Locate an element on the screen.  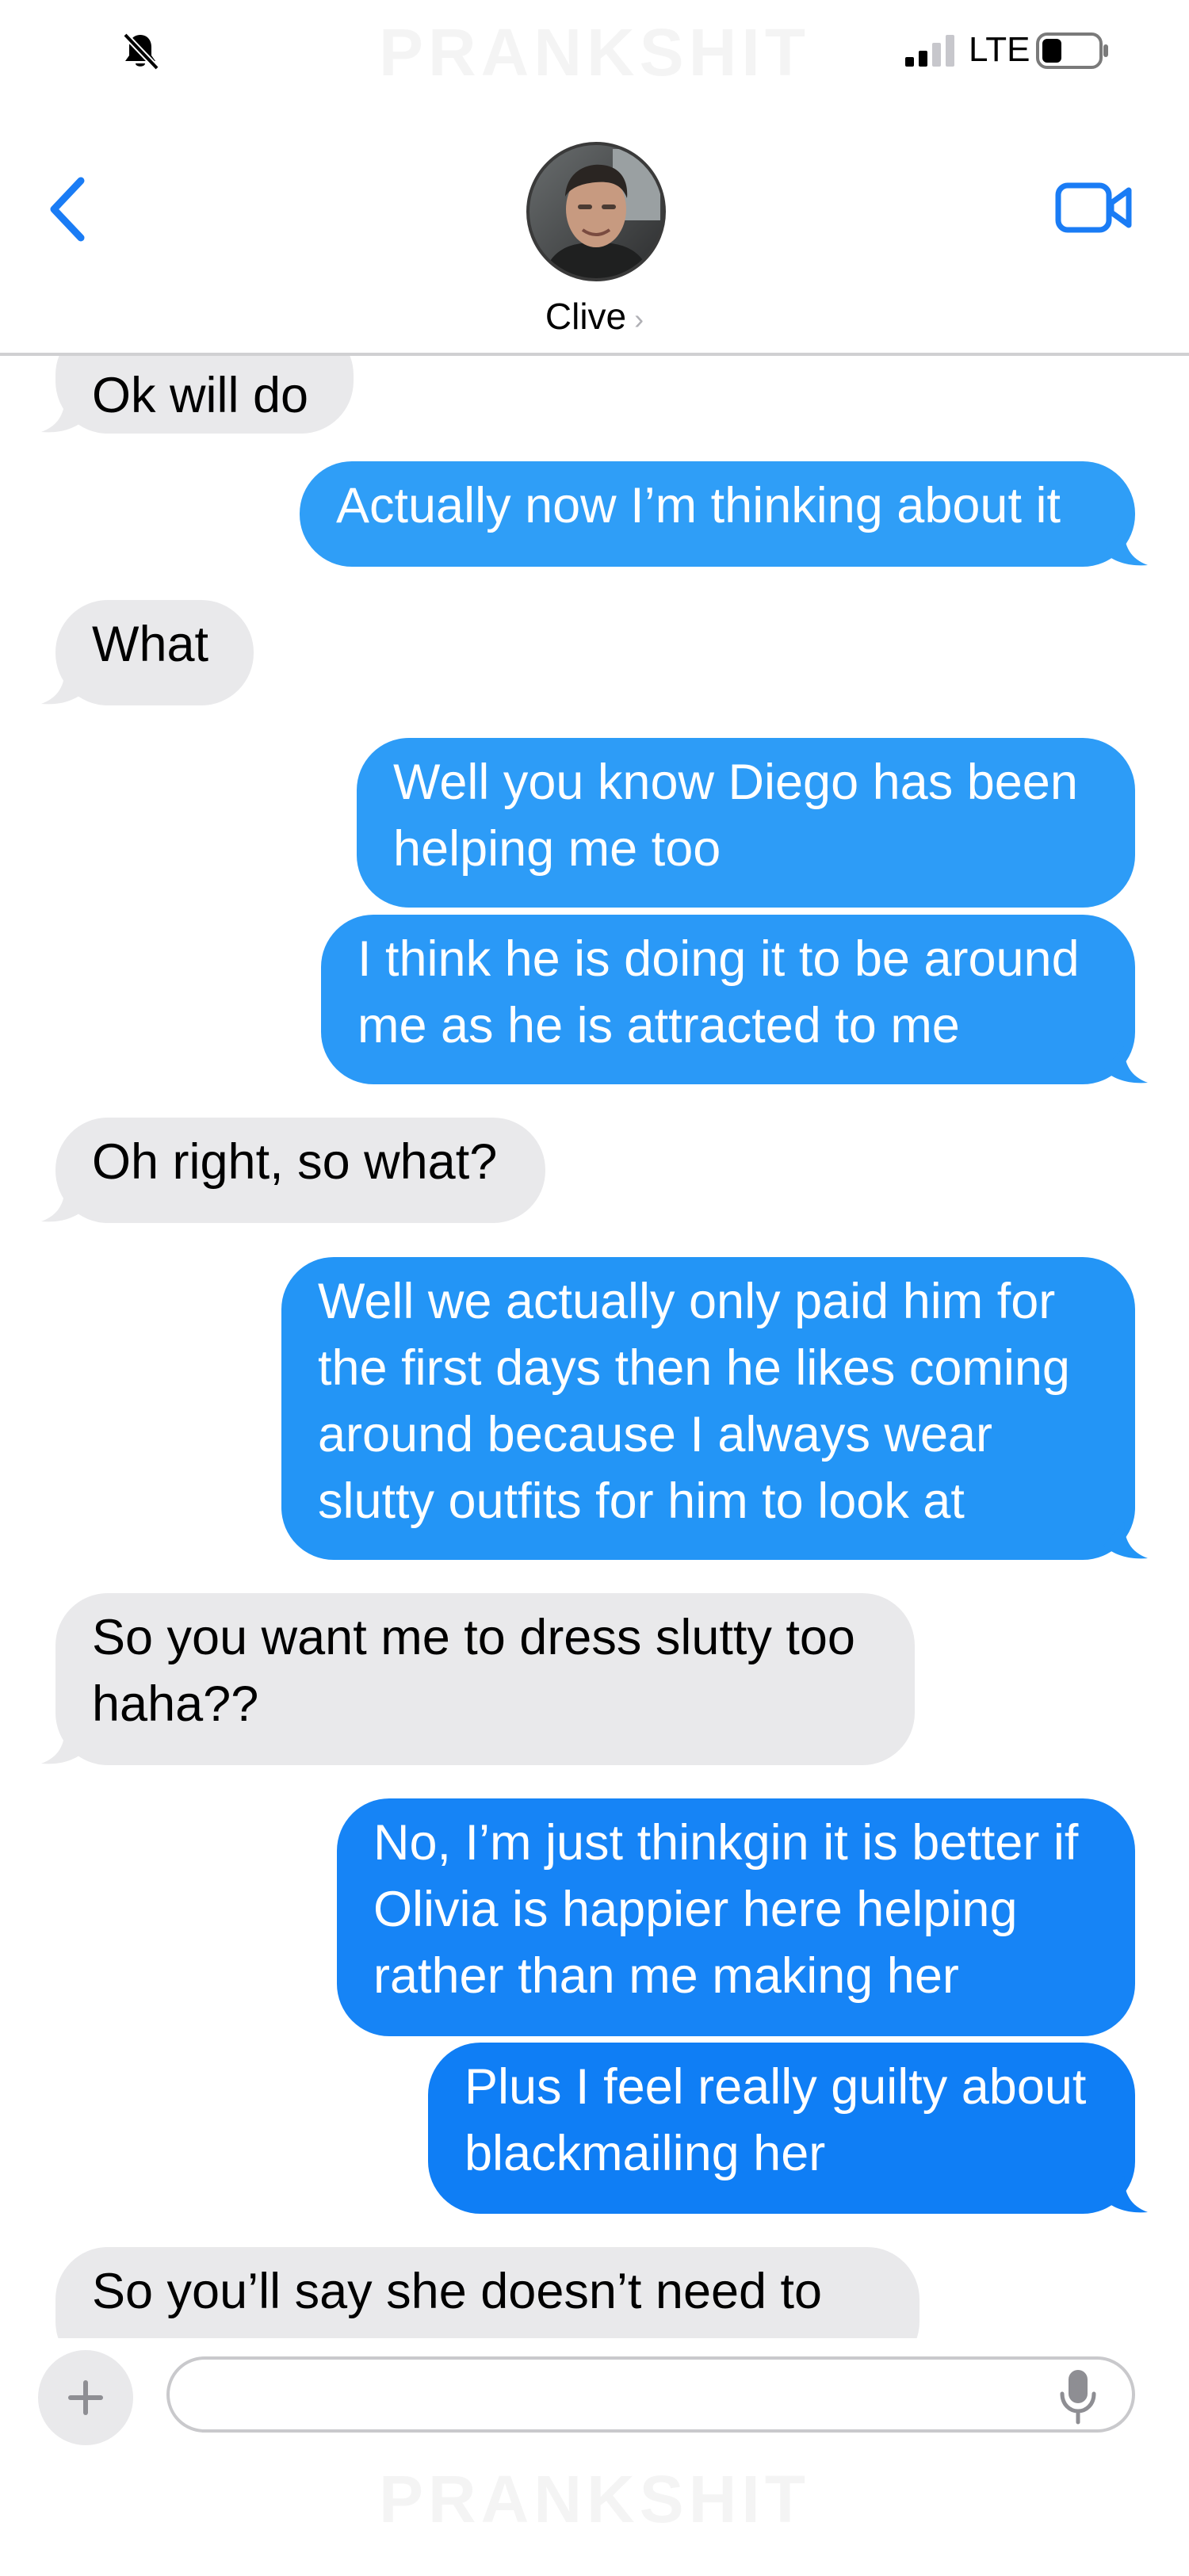
message-line: helping me too is located at coordinates (557, 849).